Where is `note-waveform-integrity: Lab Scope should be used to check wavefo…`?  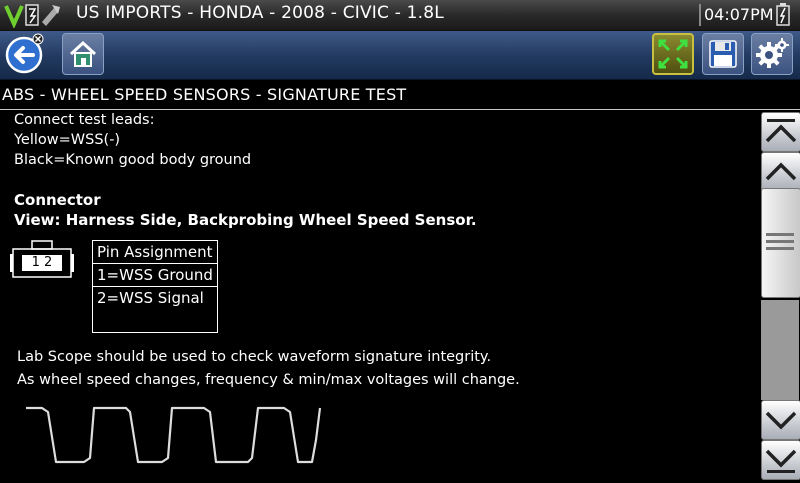 note-waveform-integrity: Lab Scope should be used to check wavefo… is located at coordinates (254, 357).